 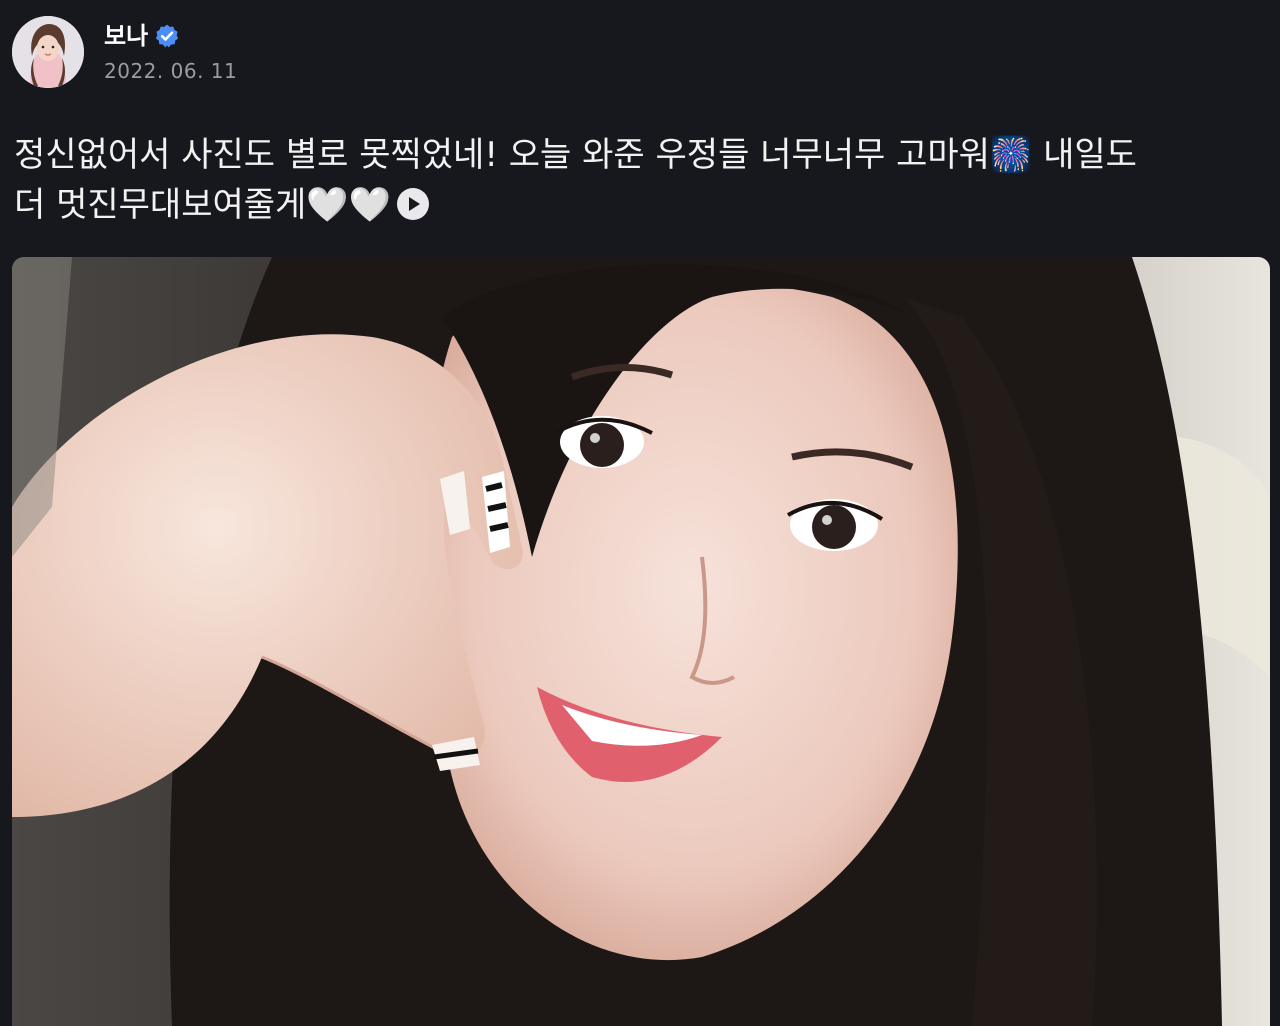 What do you see at coordinates (202, 205) in the screenshot?
I see `post-text-line-2: 더 멋진무대보여줄게🤍🤍` at bounding box center [202, 205].